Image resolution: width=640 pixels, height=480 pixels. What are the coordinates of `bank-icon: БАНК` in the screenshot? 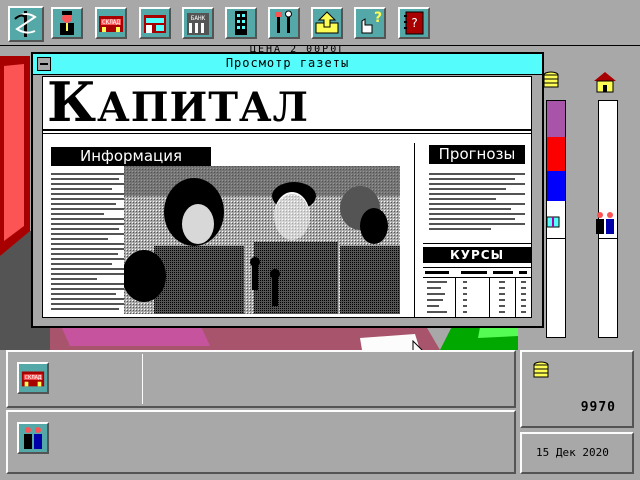 It's located at (198, 23).